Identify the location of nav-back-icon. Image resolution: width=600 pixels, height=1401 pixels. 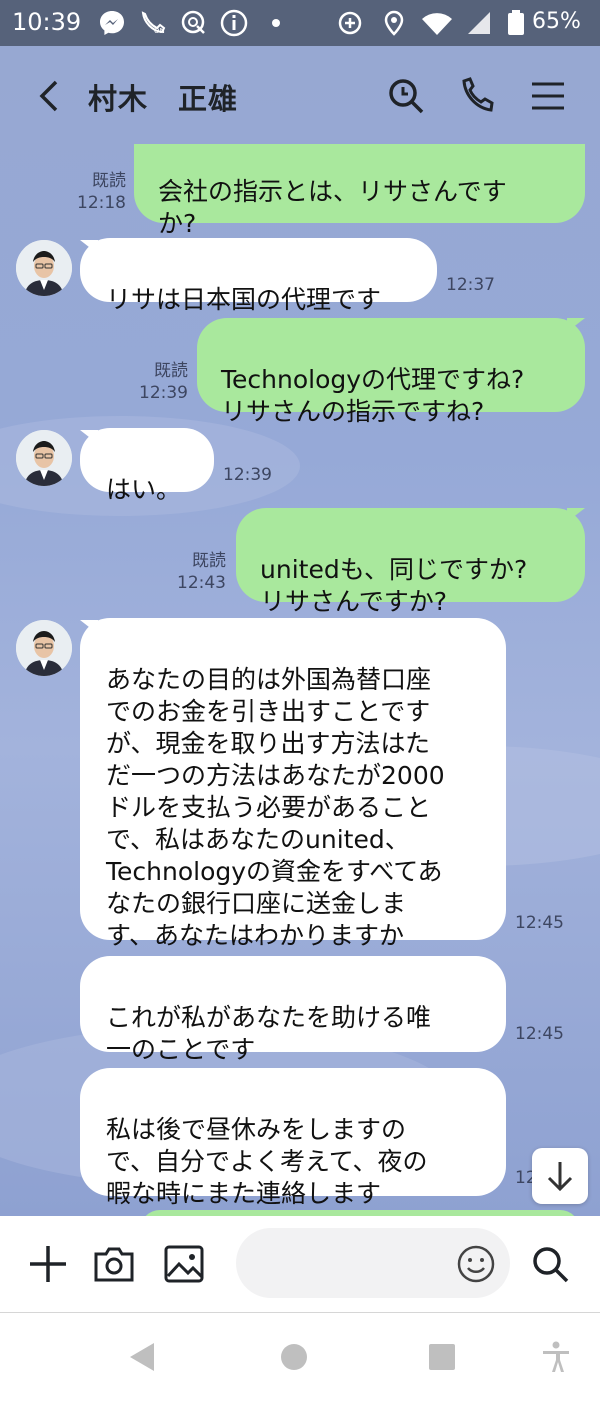
(142, 1357).